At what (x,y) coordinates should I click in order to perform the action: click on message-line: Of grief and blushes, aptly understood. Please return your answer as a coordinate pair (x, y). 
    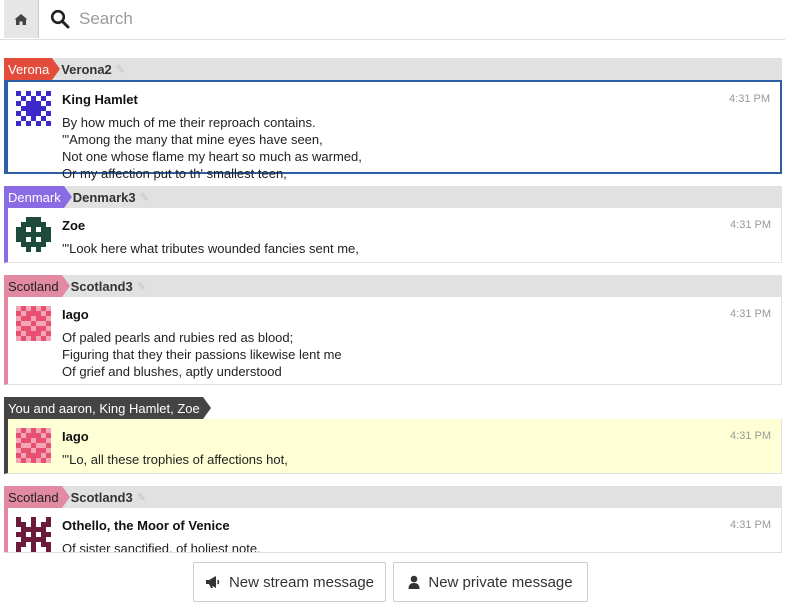
    Looking at the image, I should click on (172, 371).